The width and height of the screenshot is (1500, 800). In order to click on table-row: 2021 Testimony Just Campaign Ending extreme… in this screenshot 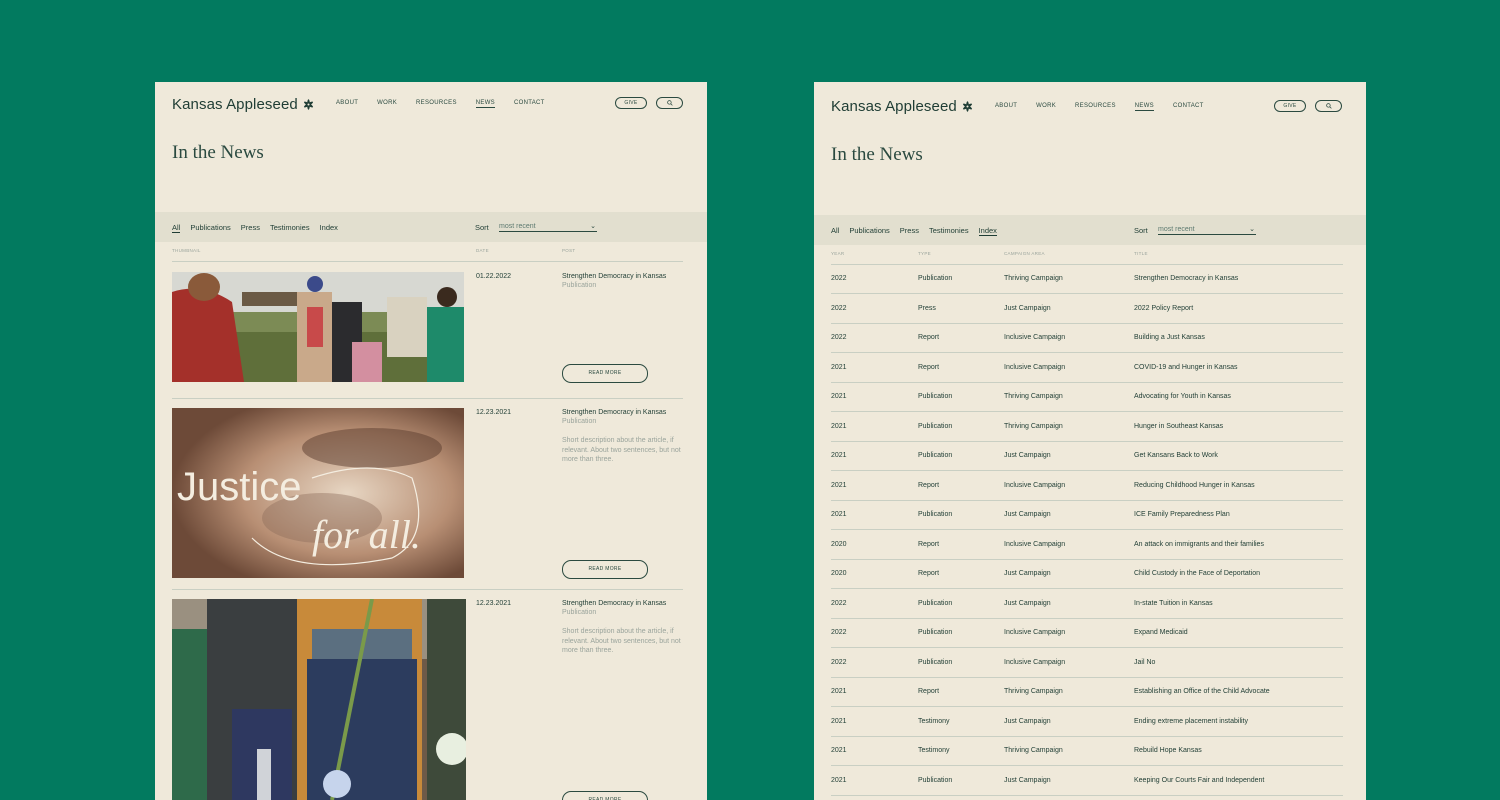, I will do `click(1090, 722)`.